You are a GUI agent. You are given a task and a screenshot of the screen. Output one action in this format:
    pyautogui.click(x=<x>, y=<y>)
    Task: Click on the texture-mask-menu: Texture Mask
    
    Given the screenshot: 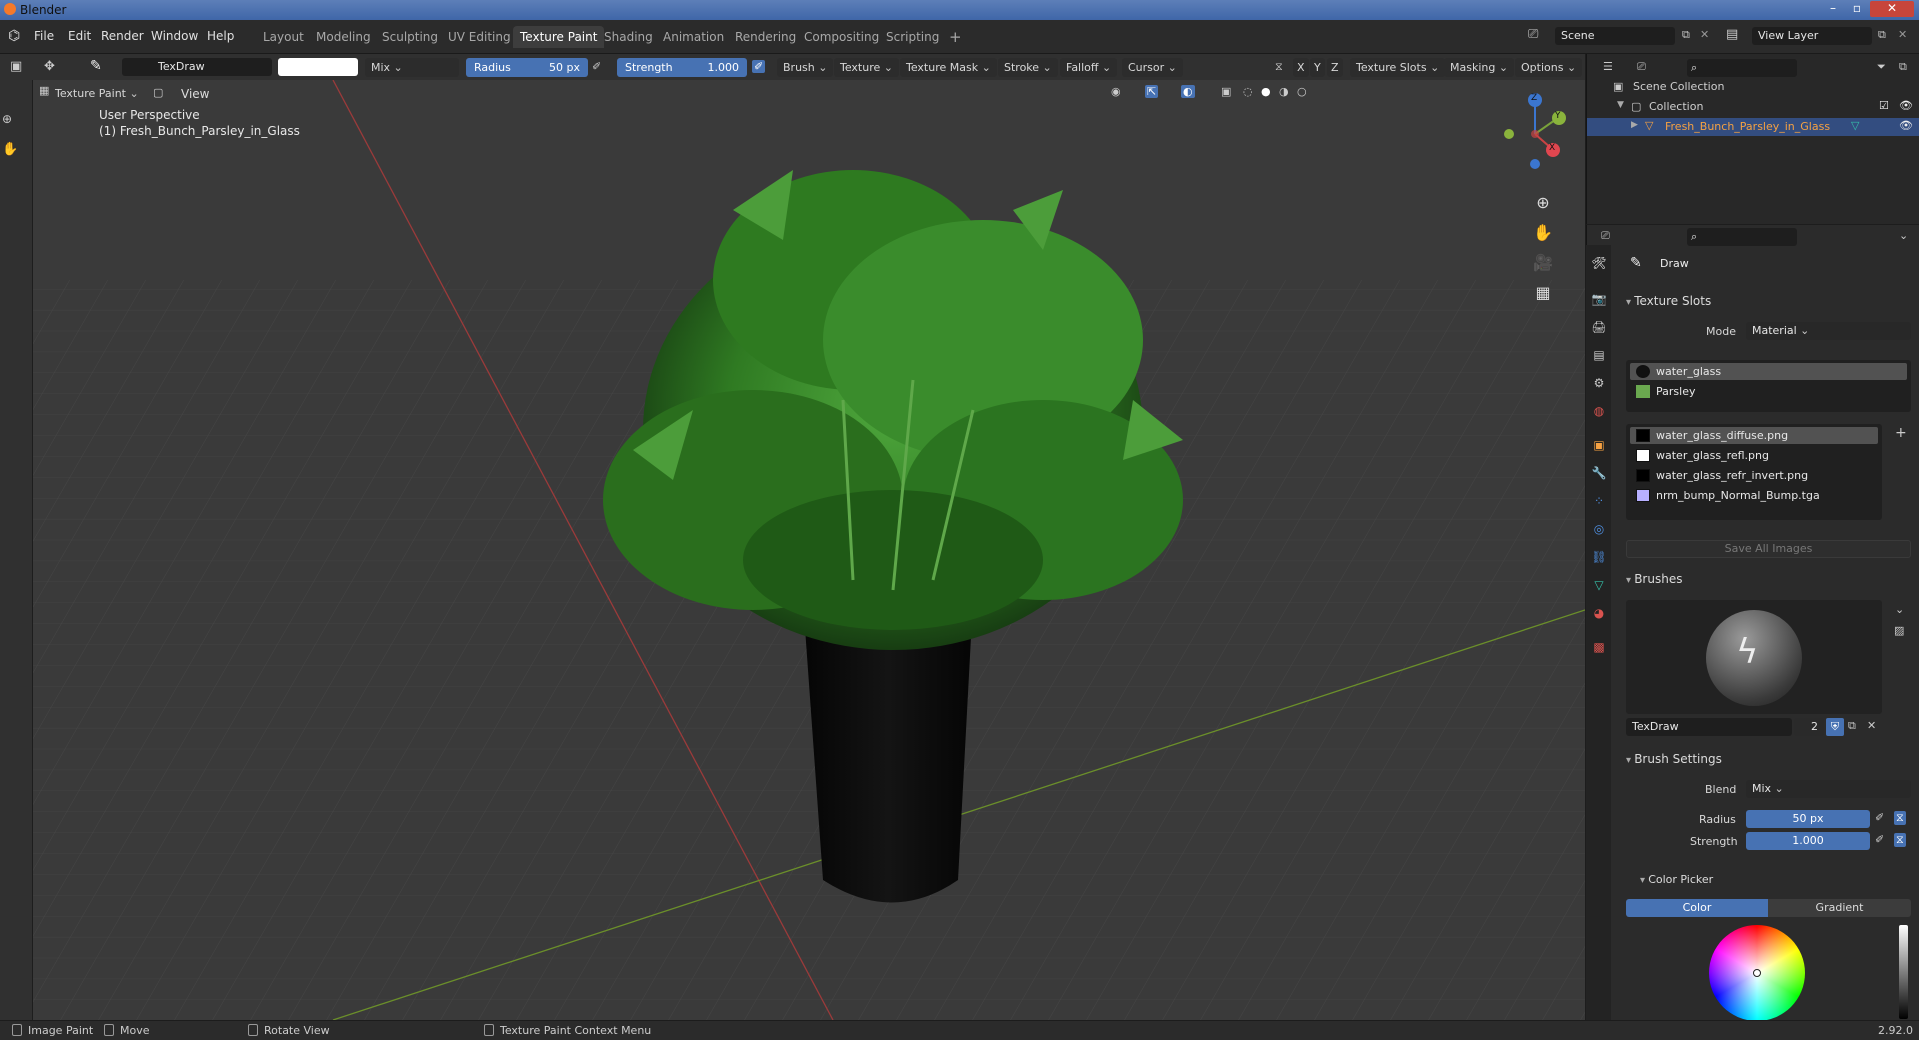 What is the action you would take?
    pyautogui.click(x=948, y=67)
    